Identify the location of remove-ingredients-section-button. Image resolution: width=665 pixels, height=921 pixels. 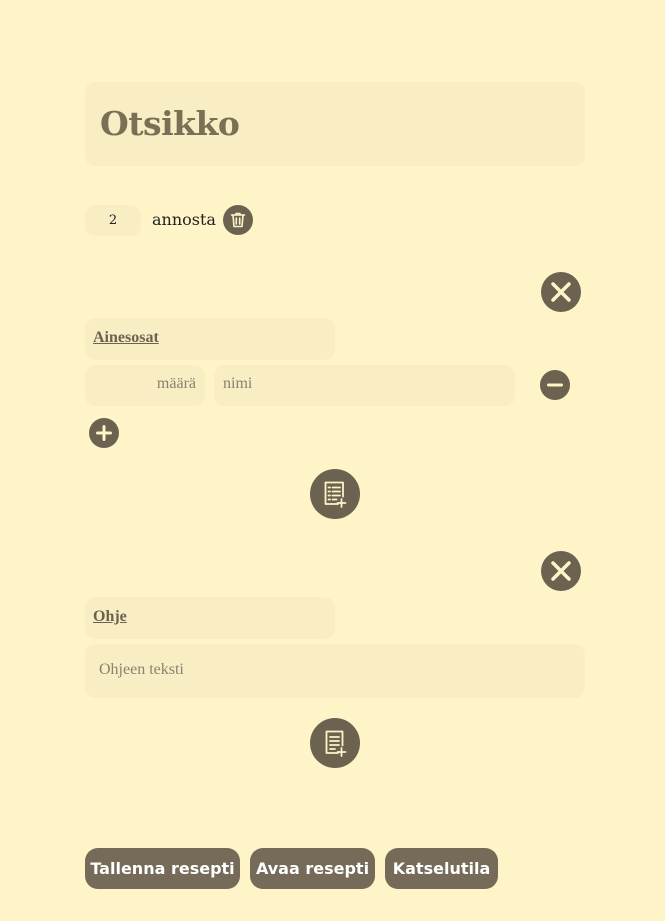
(561, 292).